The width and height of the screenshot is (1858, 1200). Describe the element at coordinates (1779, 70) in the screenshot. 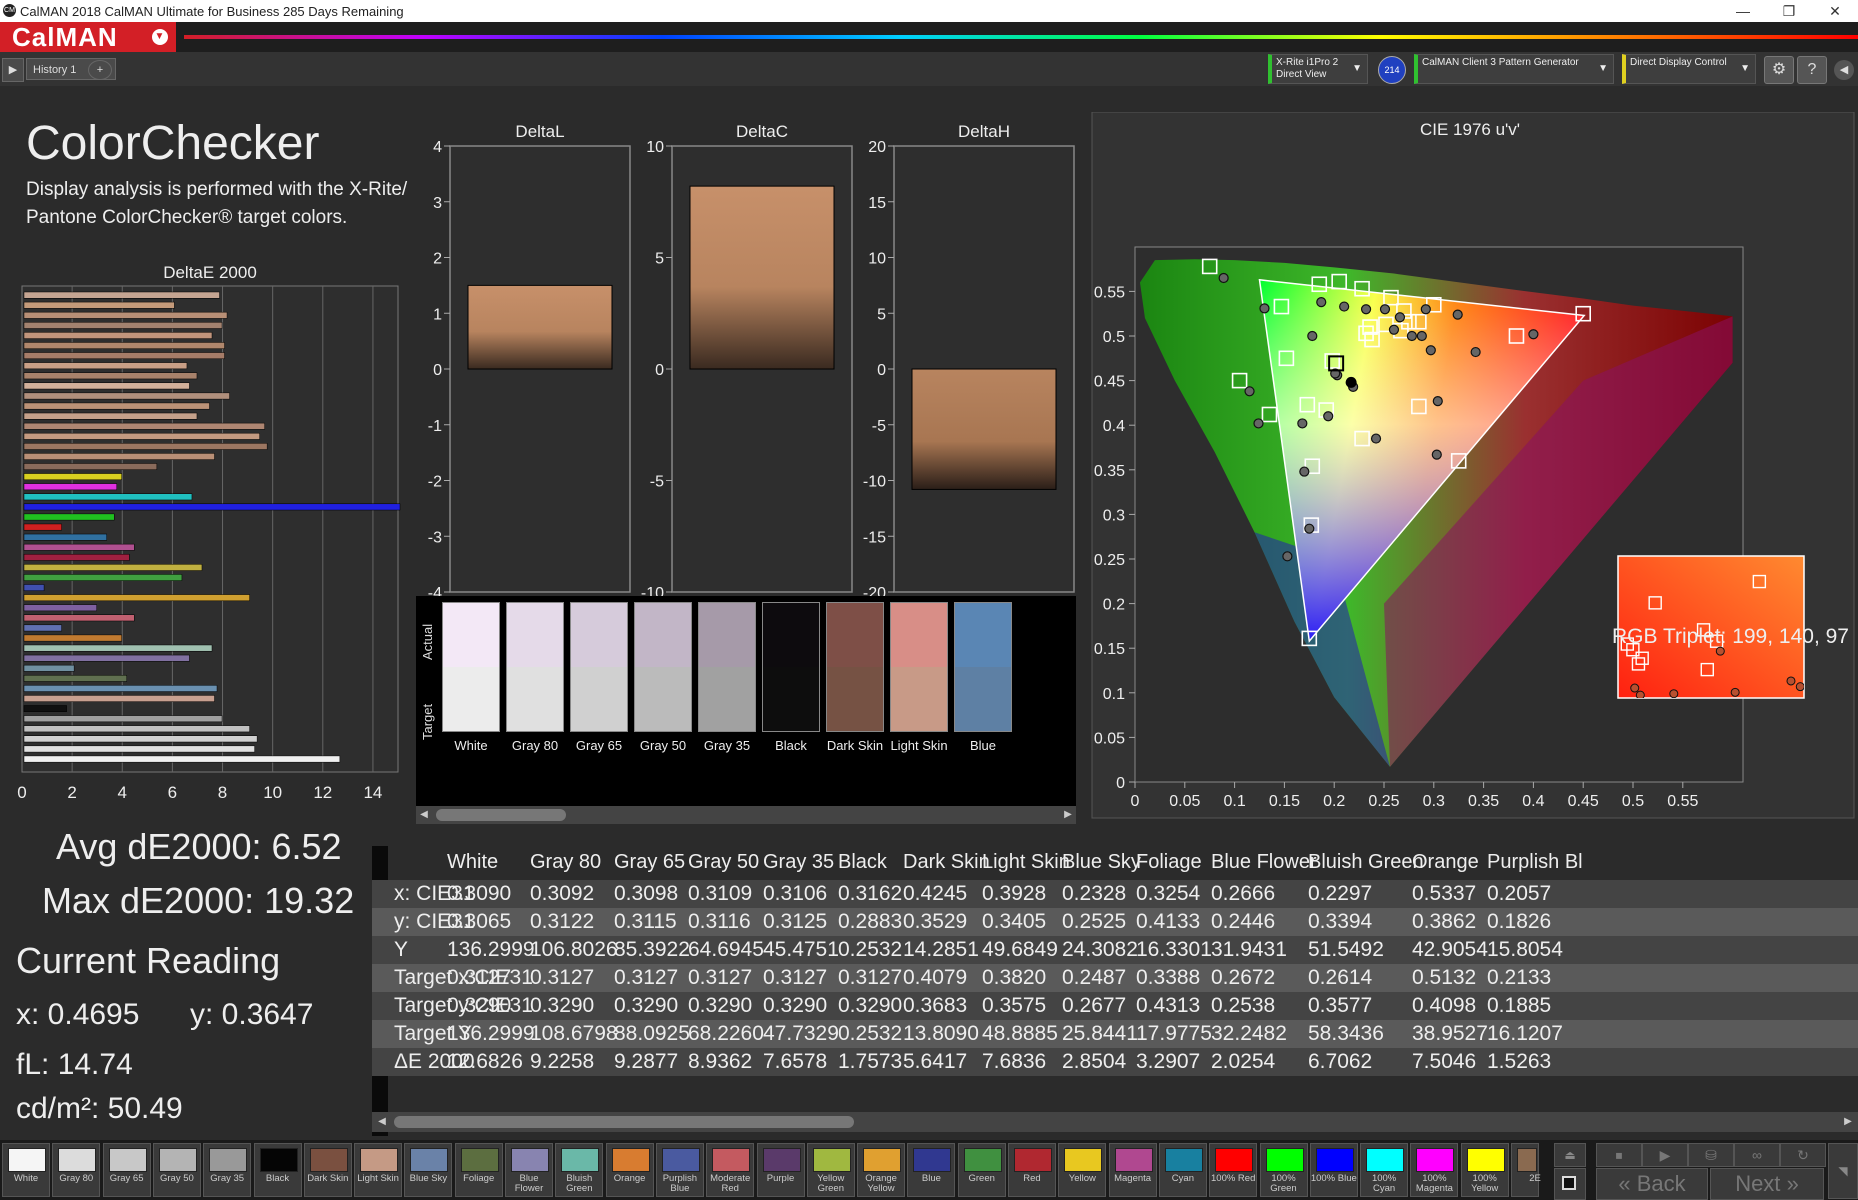

I see `gear-icon: ⚙` at that location.